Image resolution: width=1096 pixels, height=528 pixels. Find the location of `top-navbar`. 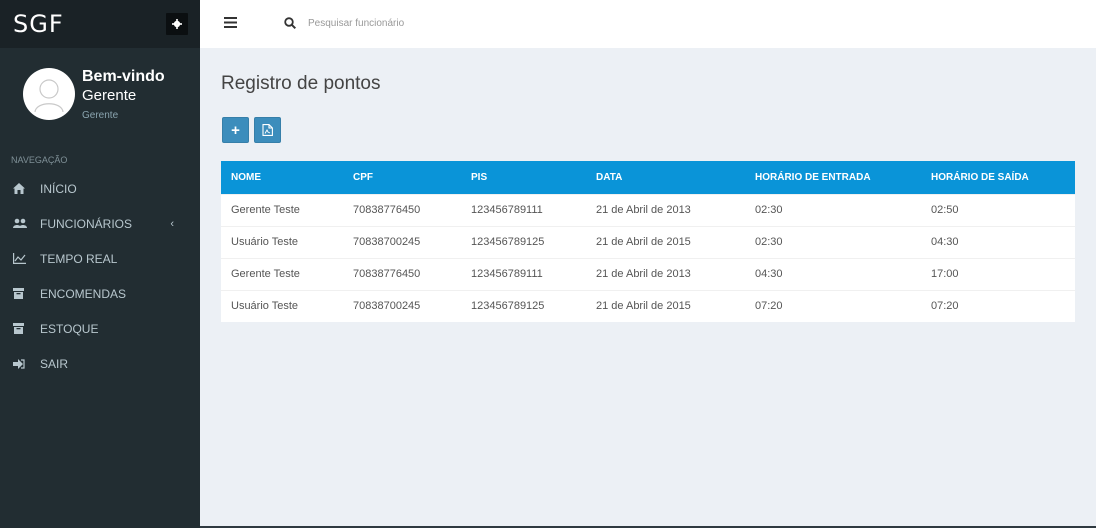

top-navbar is located at coordinates (648, 24).